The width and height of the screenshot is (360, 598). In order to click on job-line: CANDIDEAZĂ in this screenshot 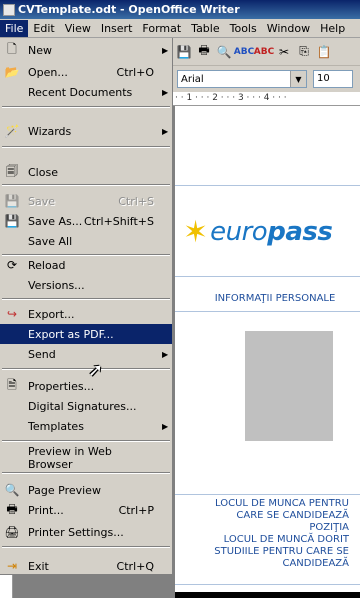, I will do `click(315, 563)`.